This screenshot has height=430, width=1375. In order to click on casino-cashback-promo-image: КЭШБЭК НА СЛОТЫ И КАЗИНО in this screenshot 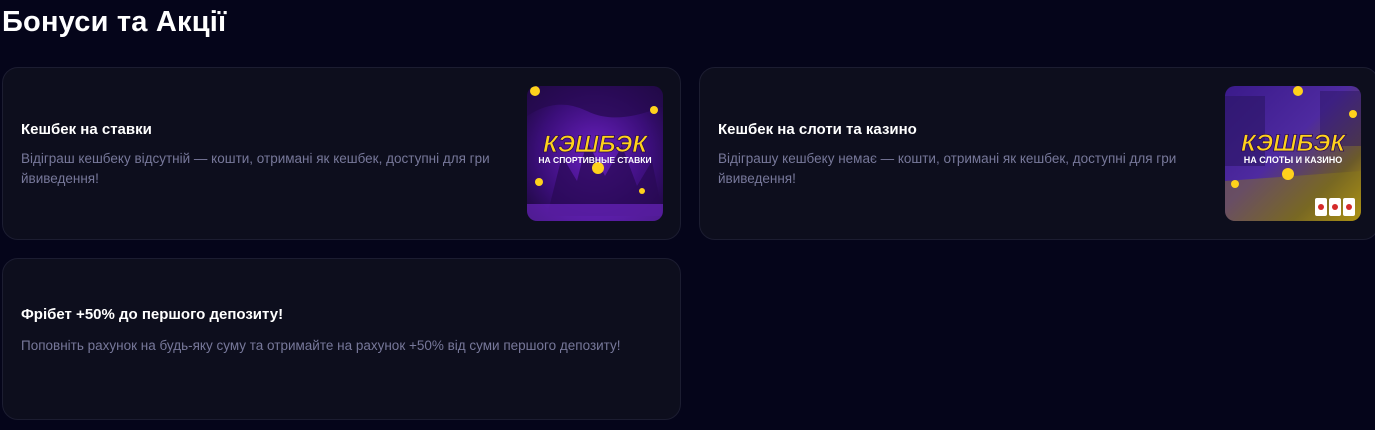, I will do `click(1293, 153)`.